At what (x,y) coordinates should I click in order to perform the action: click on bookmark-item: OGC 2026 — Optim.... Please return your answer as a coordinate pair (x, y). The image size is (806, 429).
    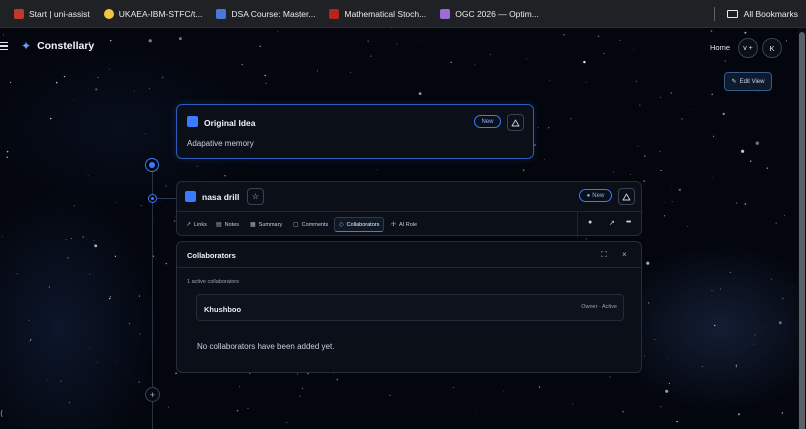
    Looking at the image, I should click on (489, 13).